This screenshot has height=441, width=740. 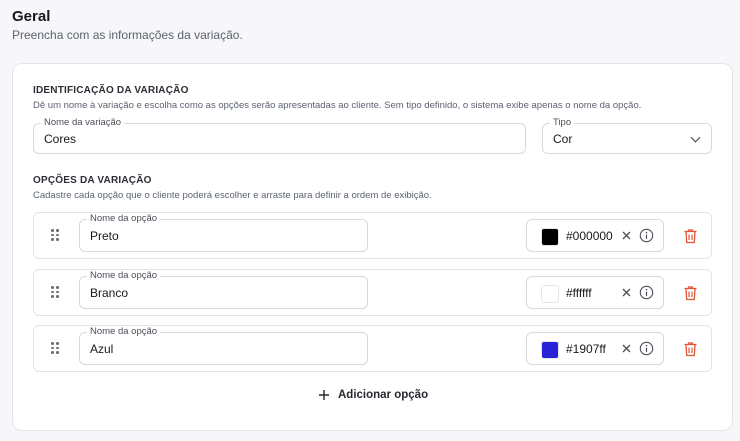 I want to click on plus-icon, so click(x=324, y=395).